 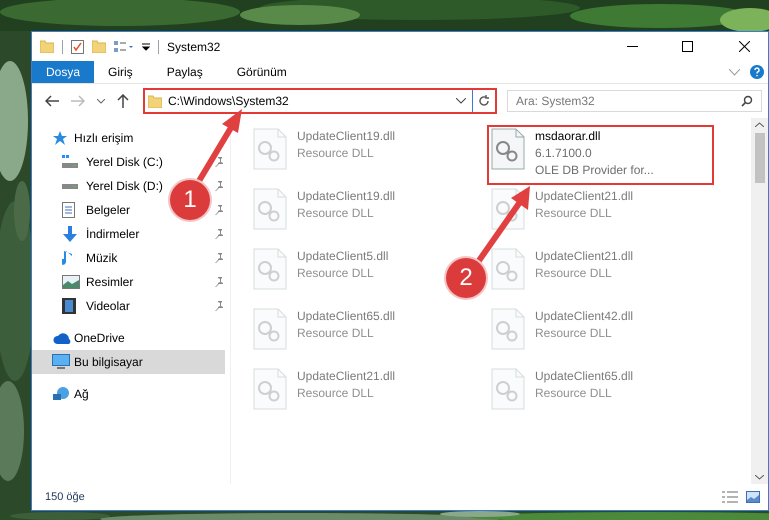 What do you see at coordinates (65, 497) in the screenshot?
I see `item-count: 150 öğe` at bounding box center [65, 497].